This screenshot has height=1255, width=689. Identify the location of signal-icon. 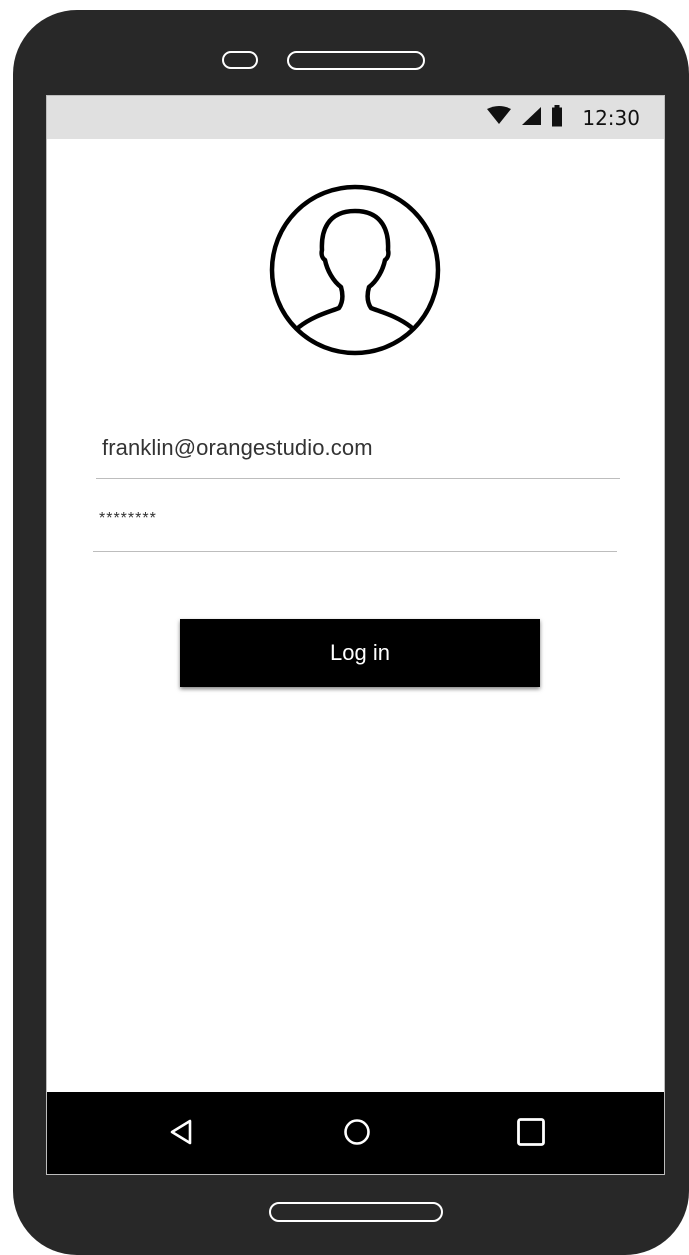
(531, 118).